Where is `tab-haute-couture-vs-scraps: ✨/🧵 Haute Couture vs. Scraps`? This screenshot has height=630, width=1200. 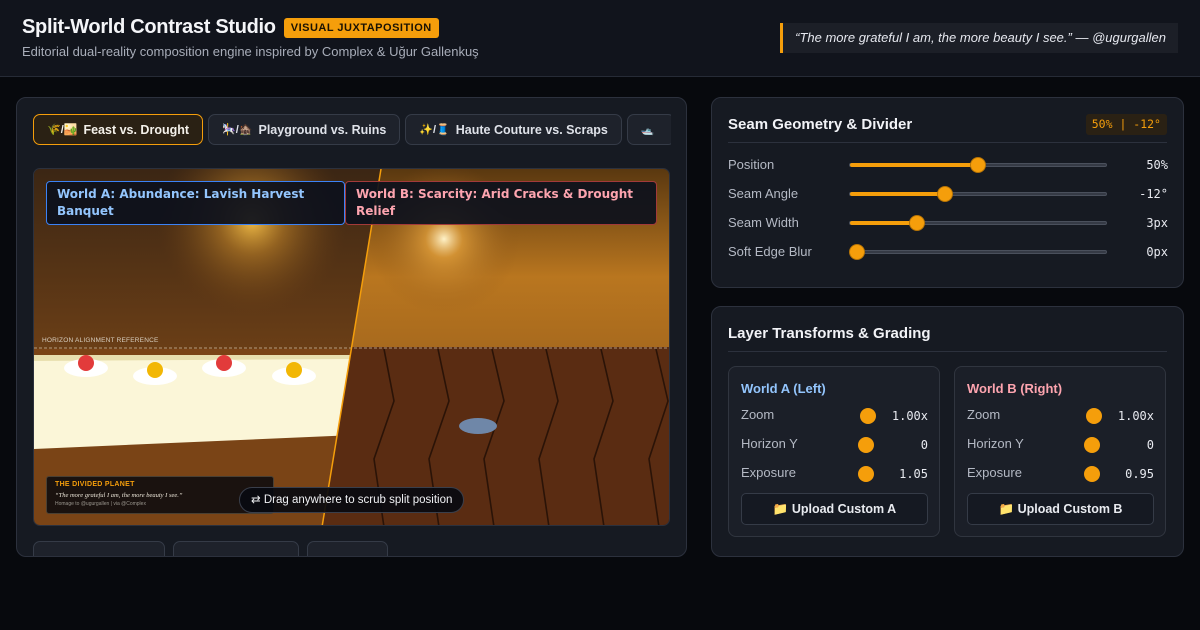
tab-haute-couture-vs-scraps: ✨/🧵 Haute Couture vs. Scraps is located at coordinates (513, 129).